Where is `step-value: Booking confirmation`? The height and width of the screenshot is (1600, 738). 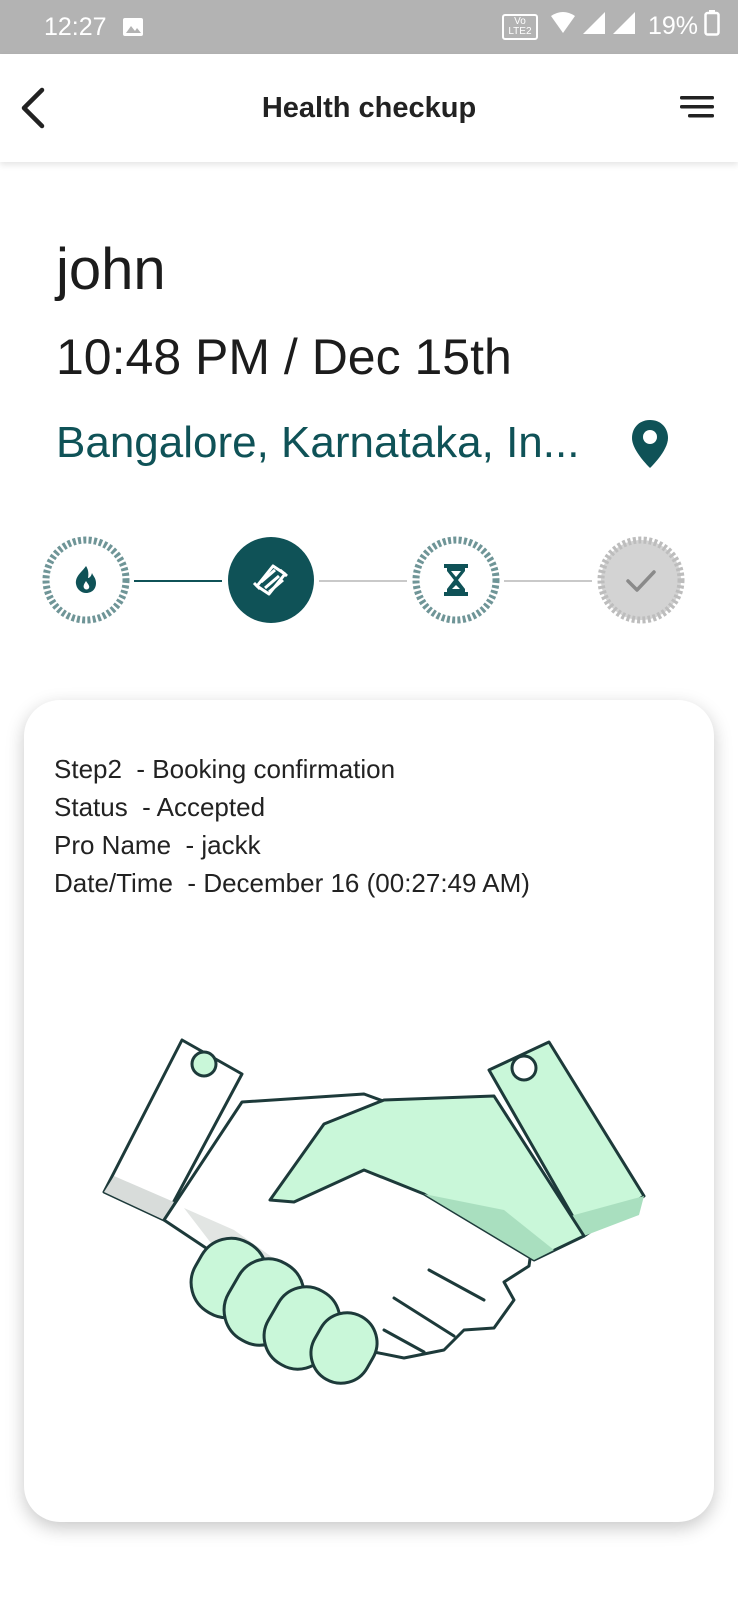
step-value: Booking confirmation is located at coordinates (274, 769).